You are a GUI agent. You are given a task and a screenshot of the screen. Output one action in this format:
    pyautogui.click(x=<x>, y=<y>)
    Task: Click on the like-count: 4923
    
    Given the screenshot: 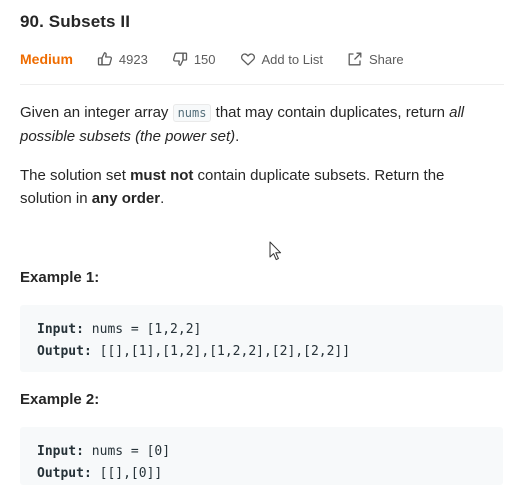 What is the action you would take?
    pyautogui.click(x=133, y=59)
    